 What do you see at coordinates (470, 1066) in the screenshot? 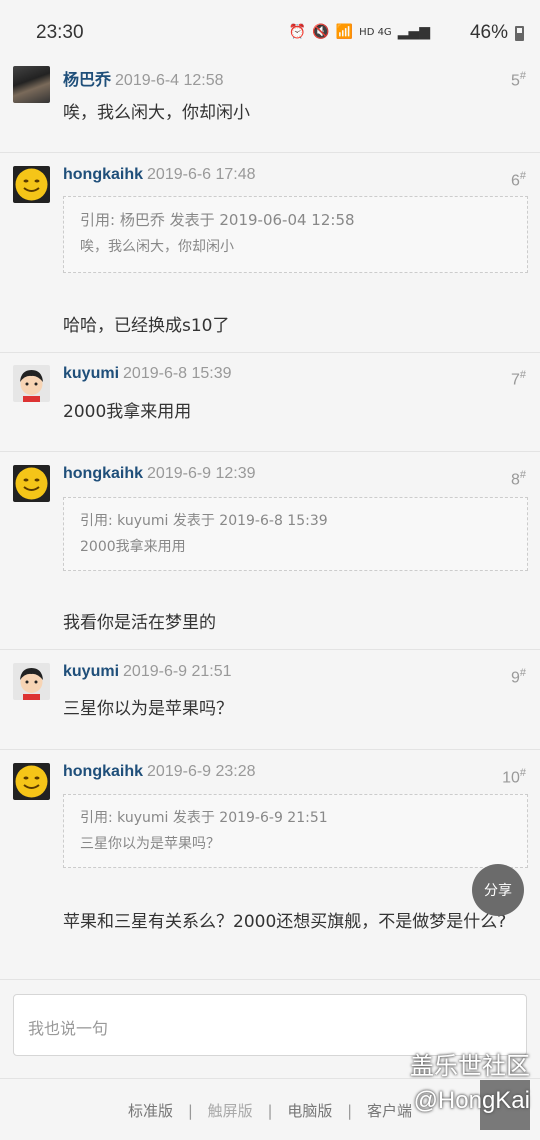
I see `watermark-line1: 盖乐世社区` at bounding box center [470, 1066].